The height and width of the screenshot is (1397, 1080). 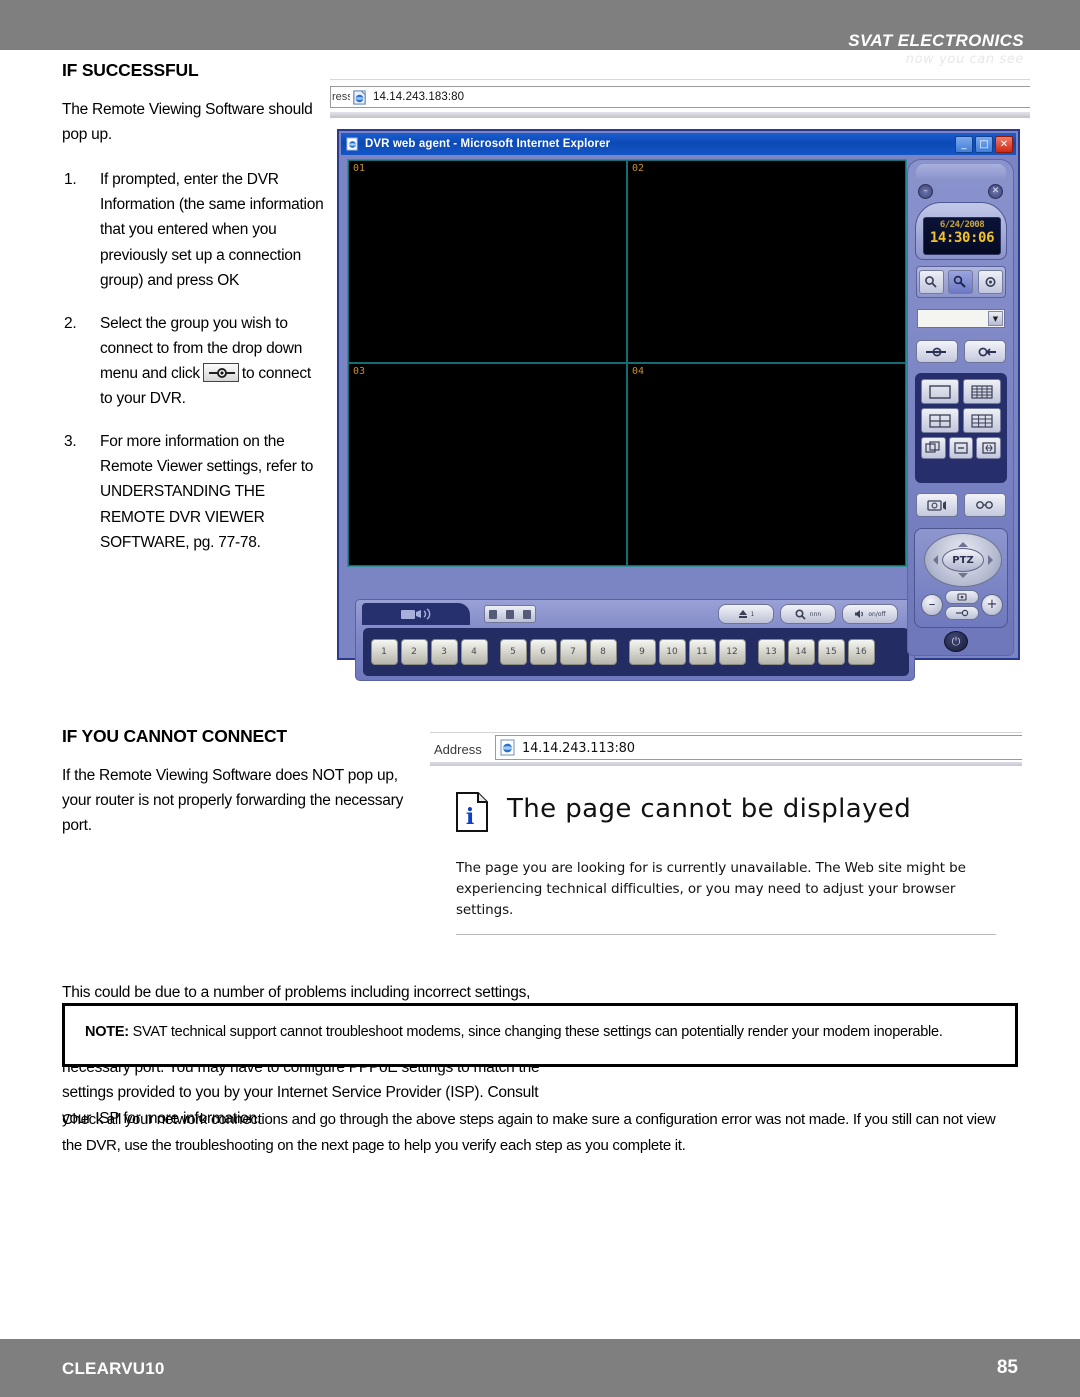 I want to click on video-cell-01: 01, so click(x=487, y=261).